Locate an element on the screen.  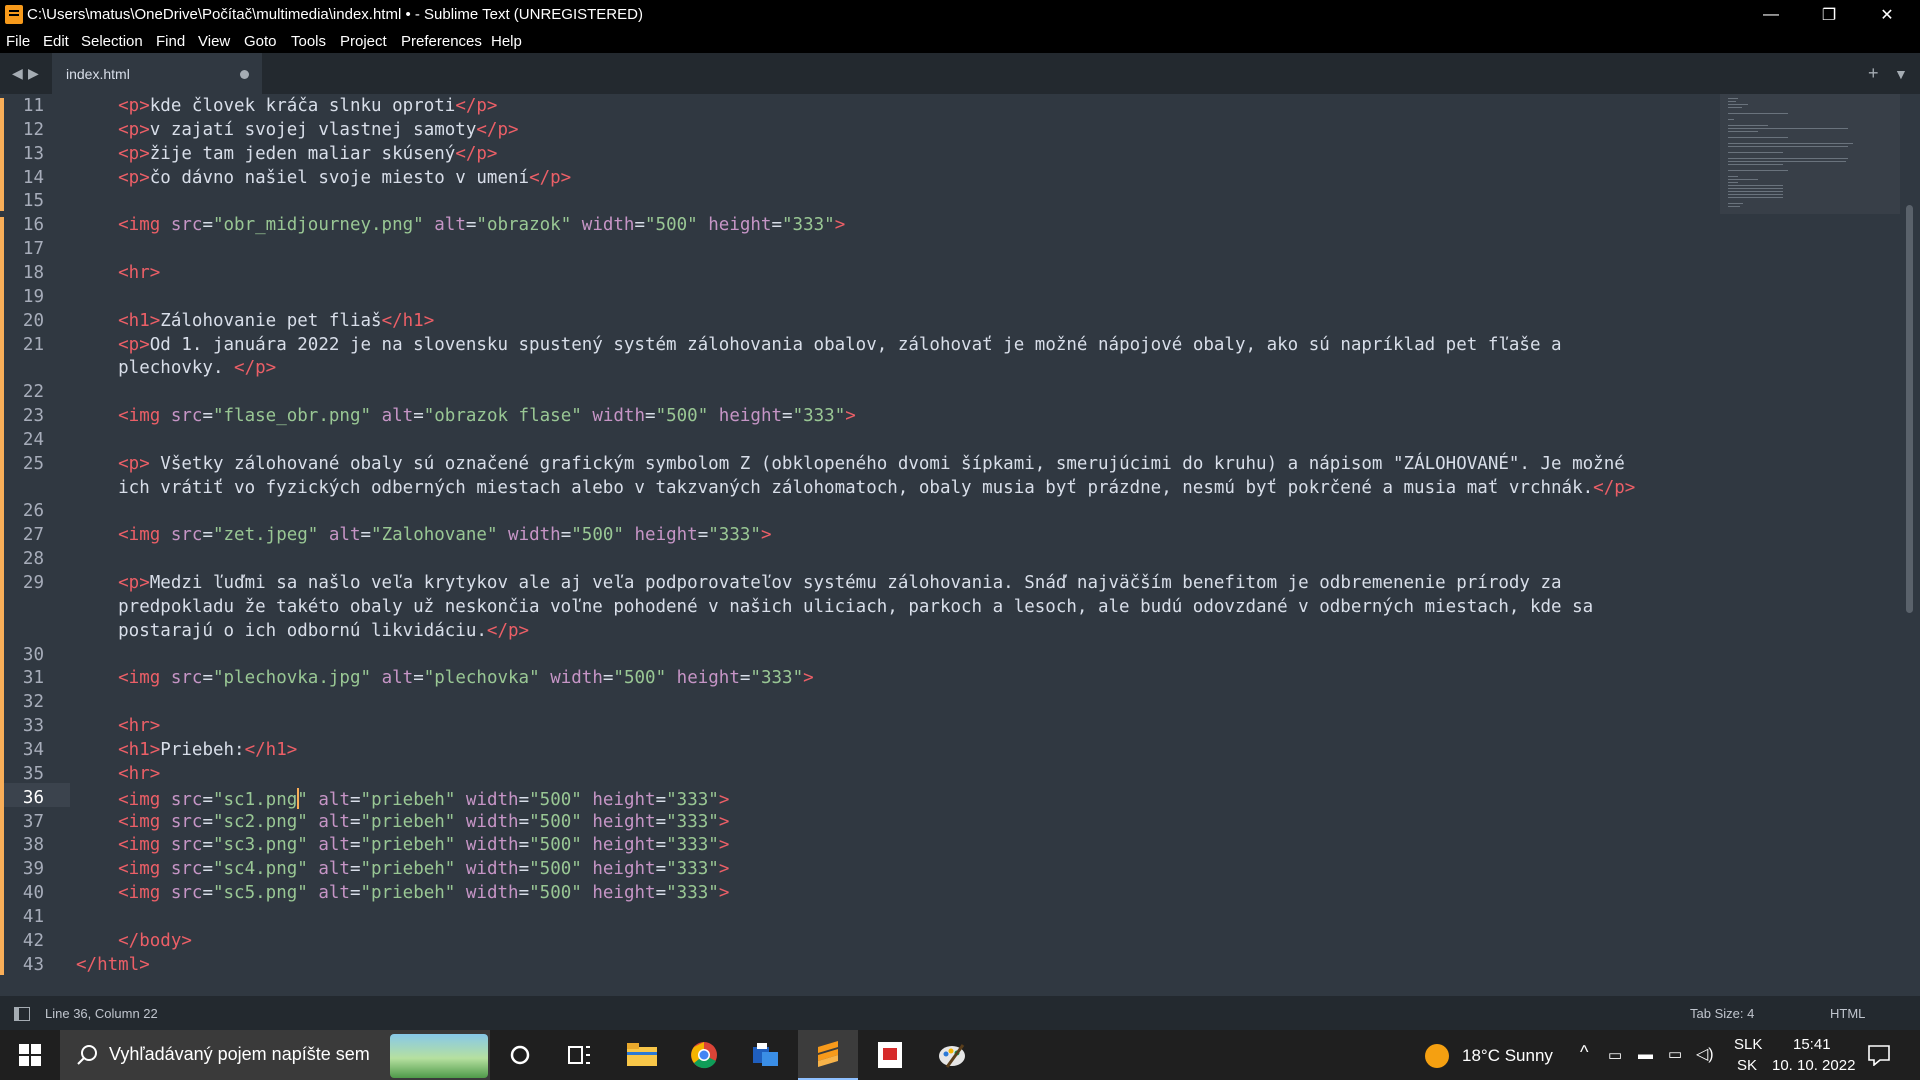
language-bottom: SK is located at coordinates (1747, 1065).